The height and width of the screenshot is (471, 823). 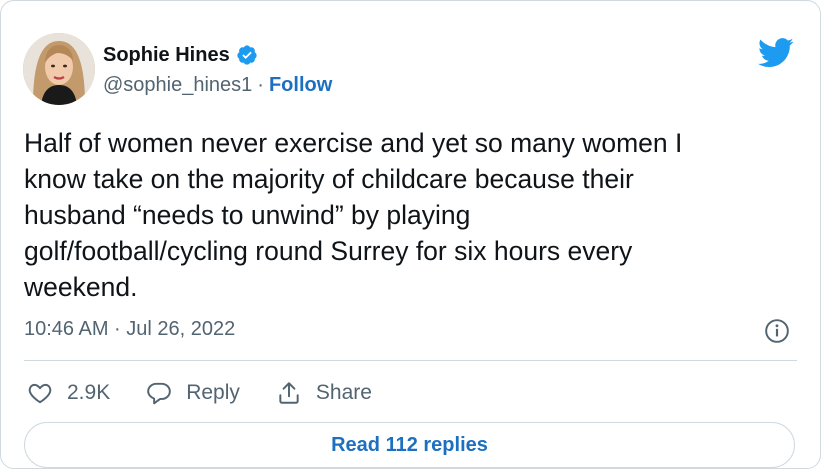 What do you see at coordinates (40, 393) in the screenshot?
I see `heart-icon` at bounding box center [40, 393].